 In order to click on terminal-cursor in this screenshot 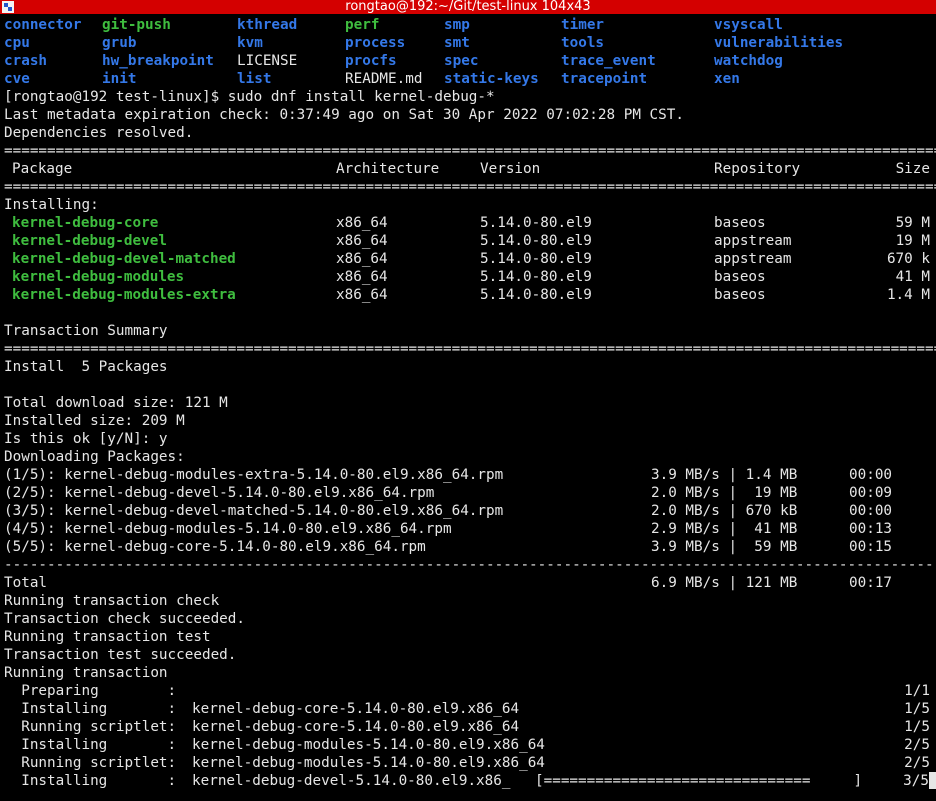, I will do `click(932, 780)`.